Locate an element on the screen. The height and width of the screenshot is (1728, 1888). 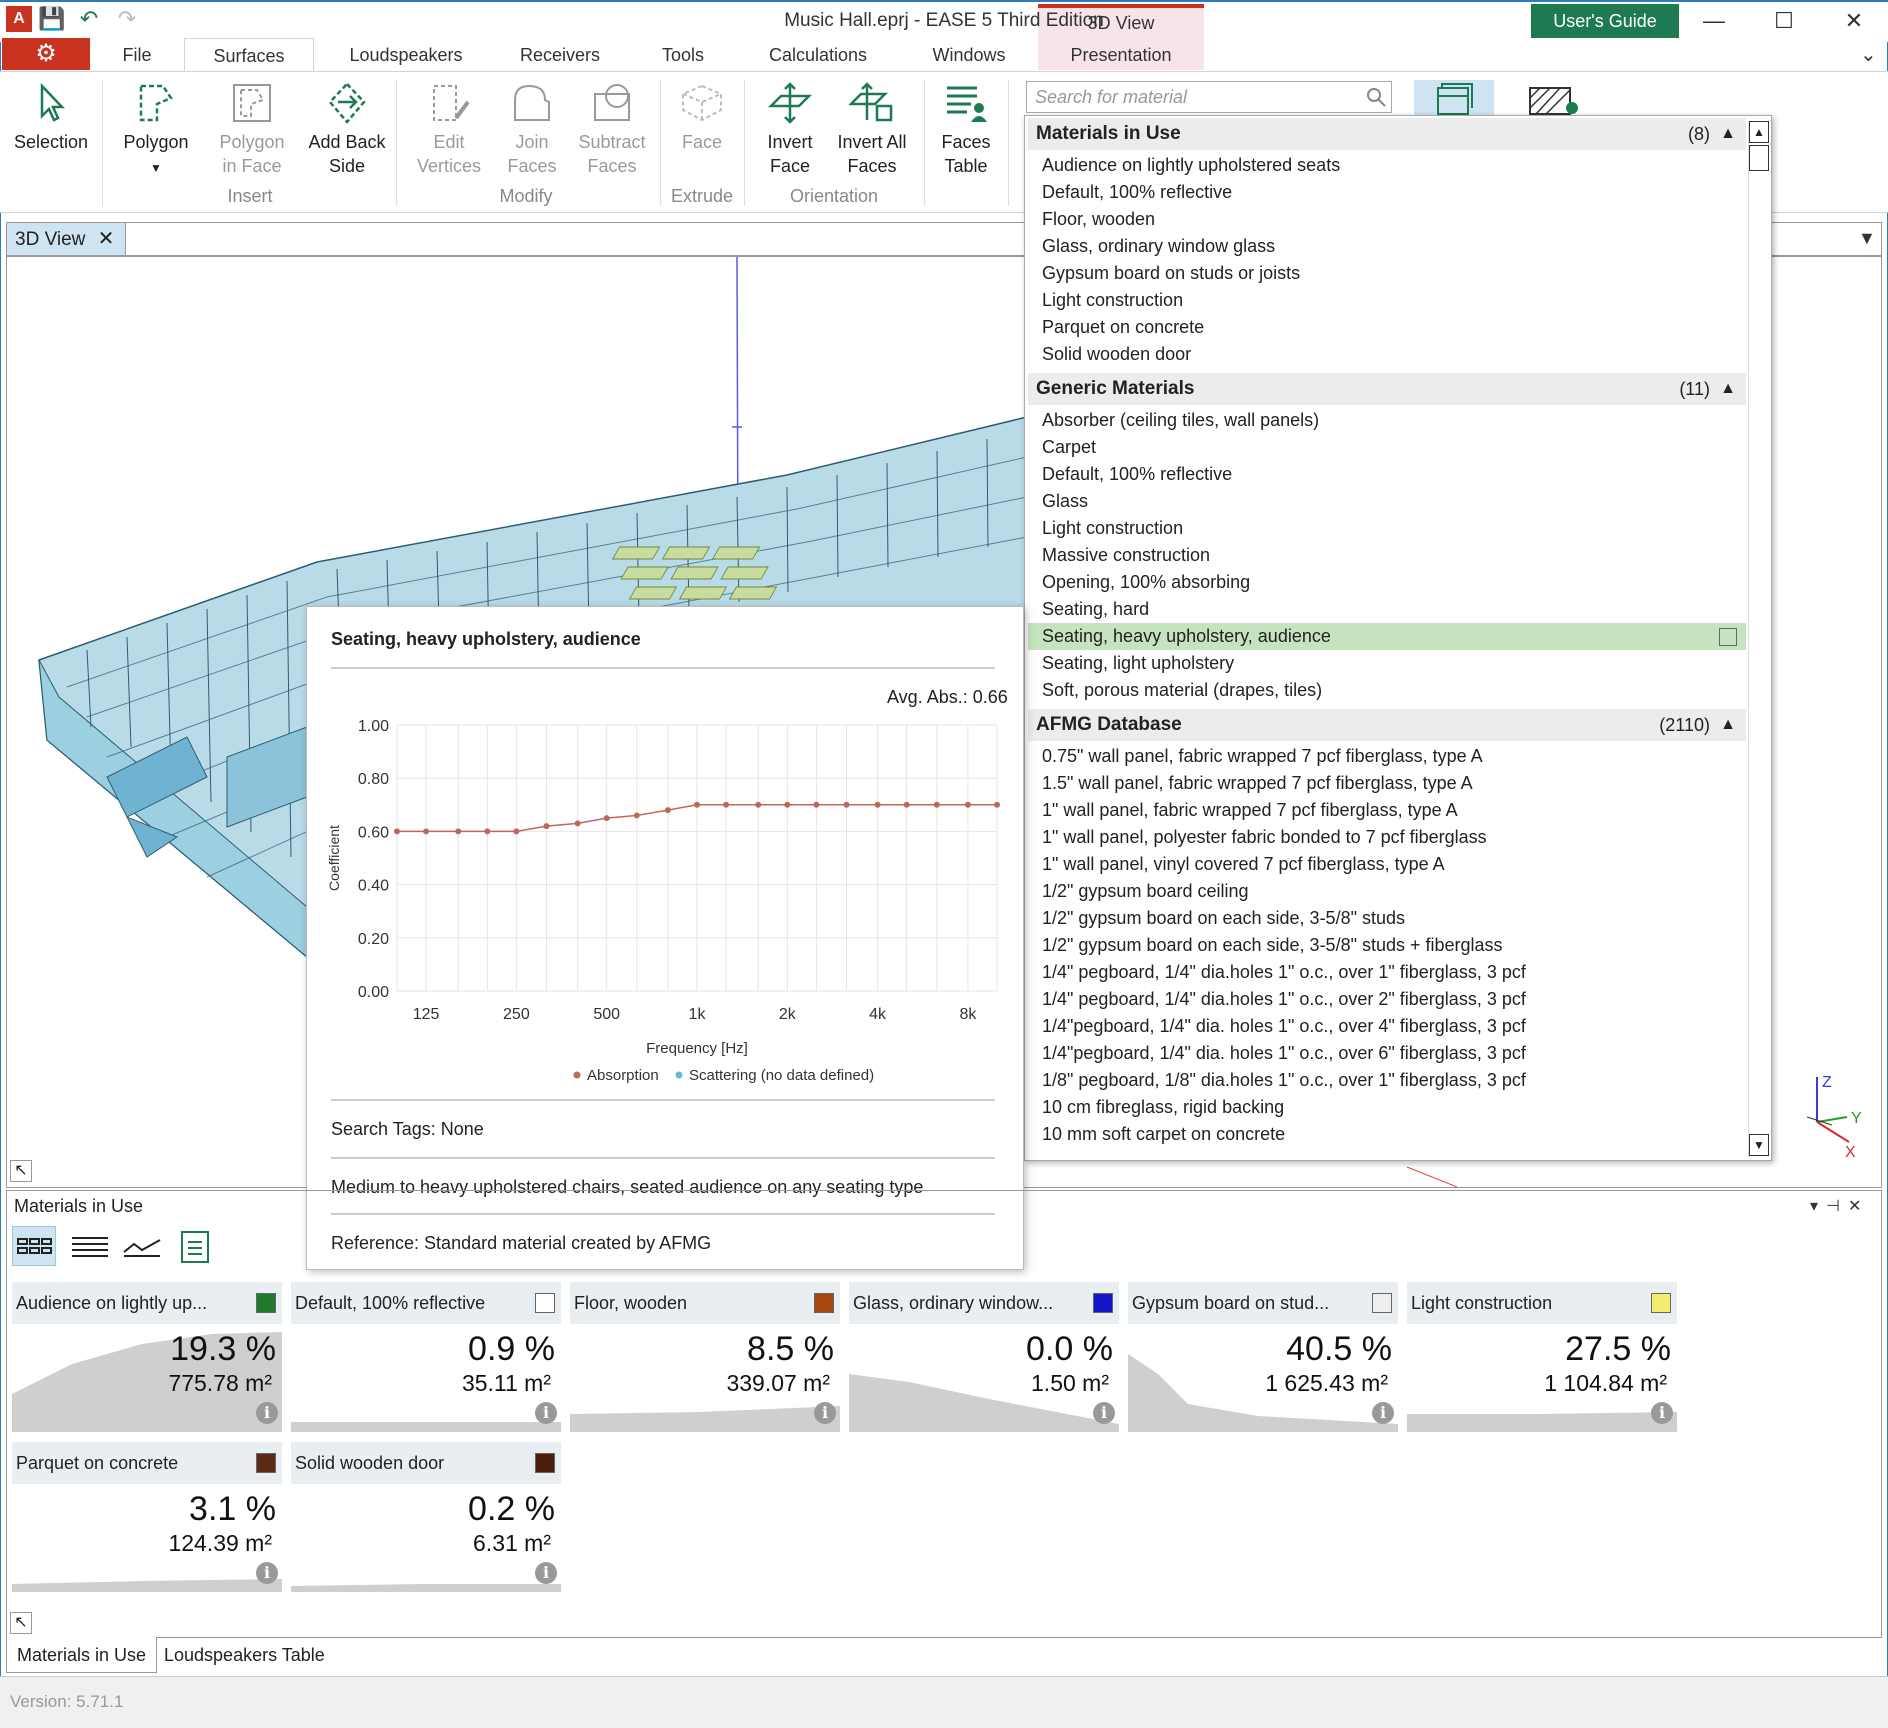
material-list-item: Gypsum board on studs or joists is located at coordinates (1387, 273).